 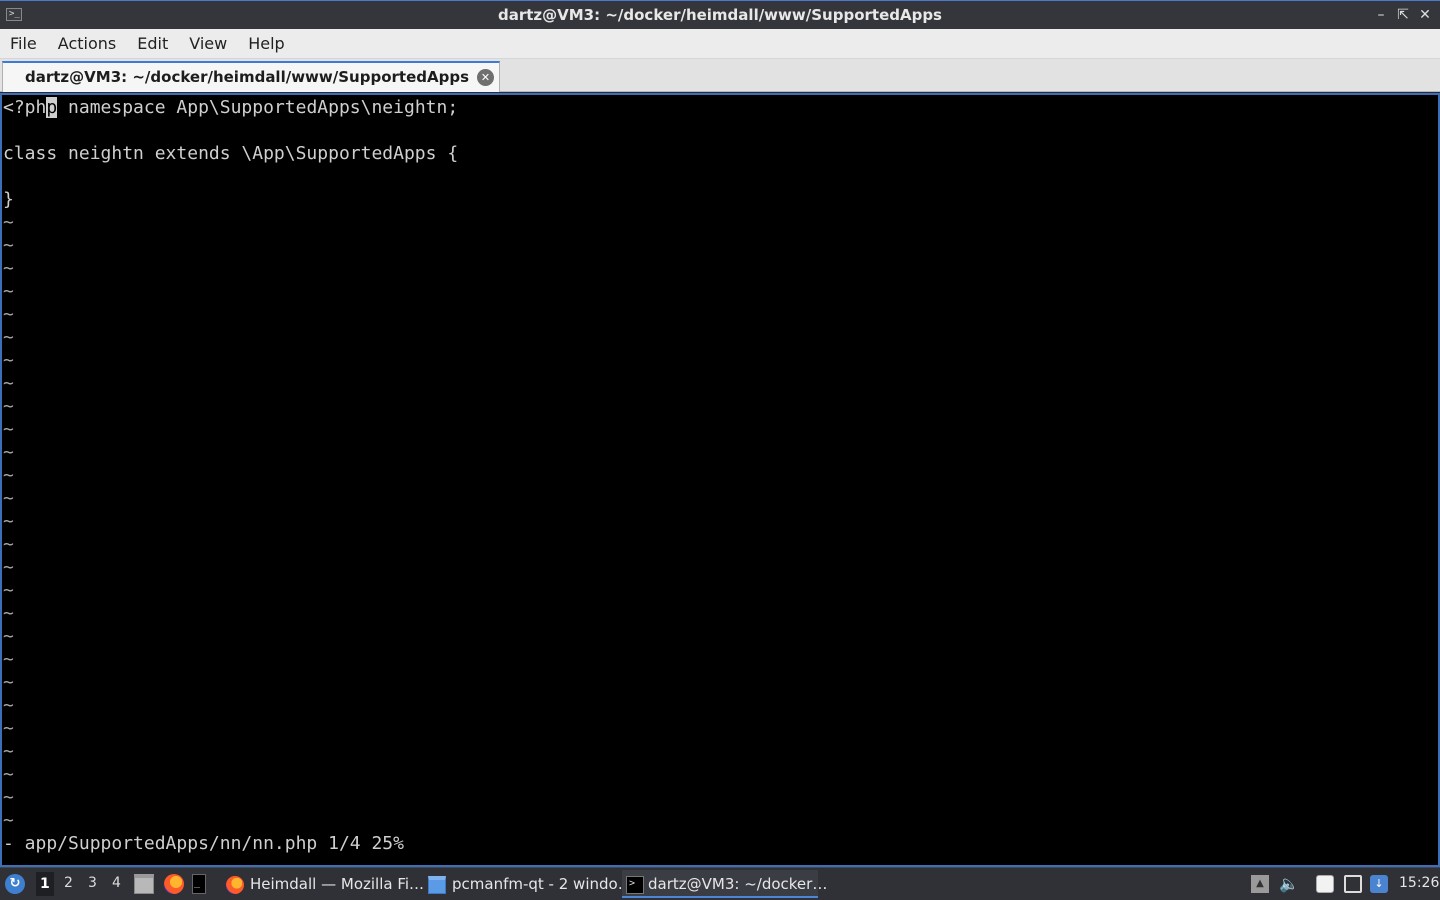 I want to click on start-menu-icon: ↻, so click(x=15, y=884).